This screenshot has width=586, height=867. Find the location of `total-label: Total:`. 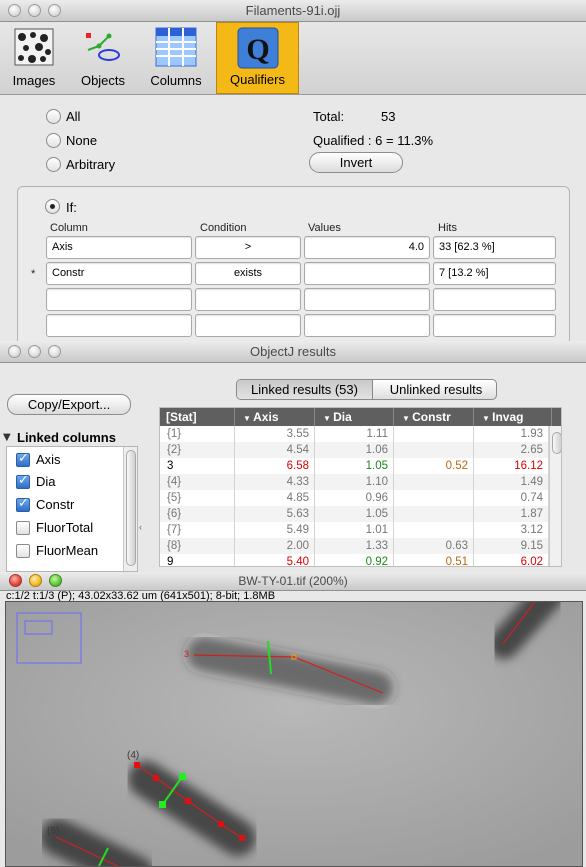

total-label: Total: is located at coordinates (329, 116).